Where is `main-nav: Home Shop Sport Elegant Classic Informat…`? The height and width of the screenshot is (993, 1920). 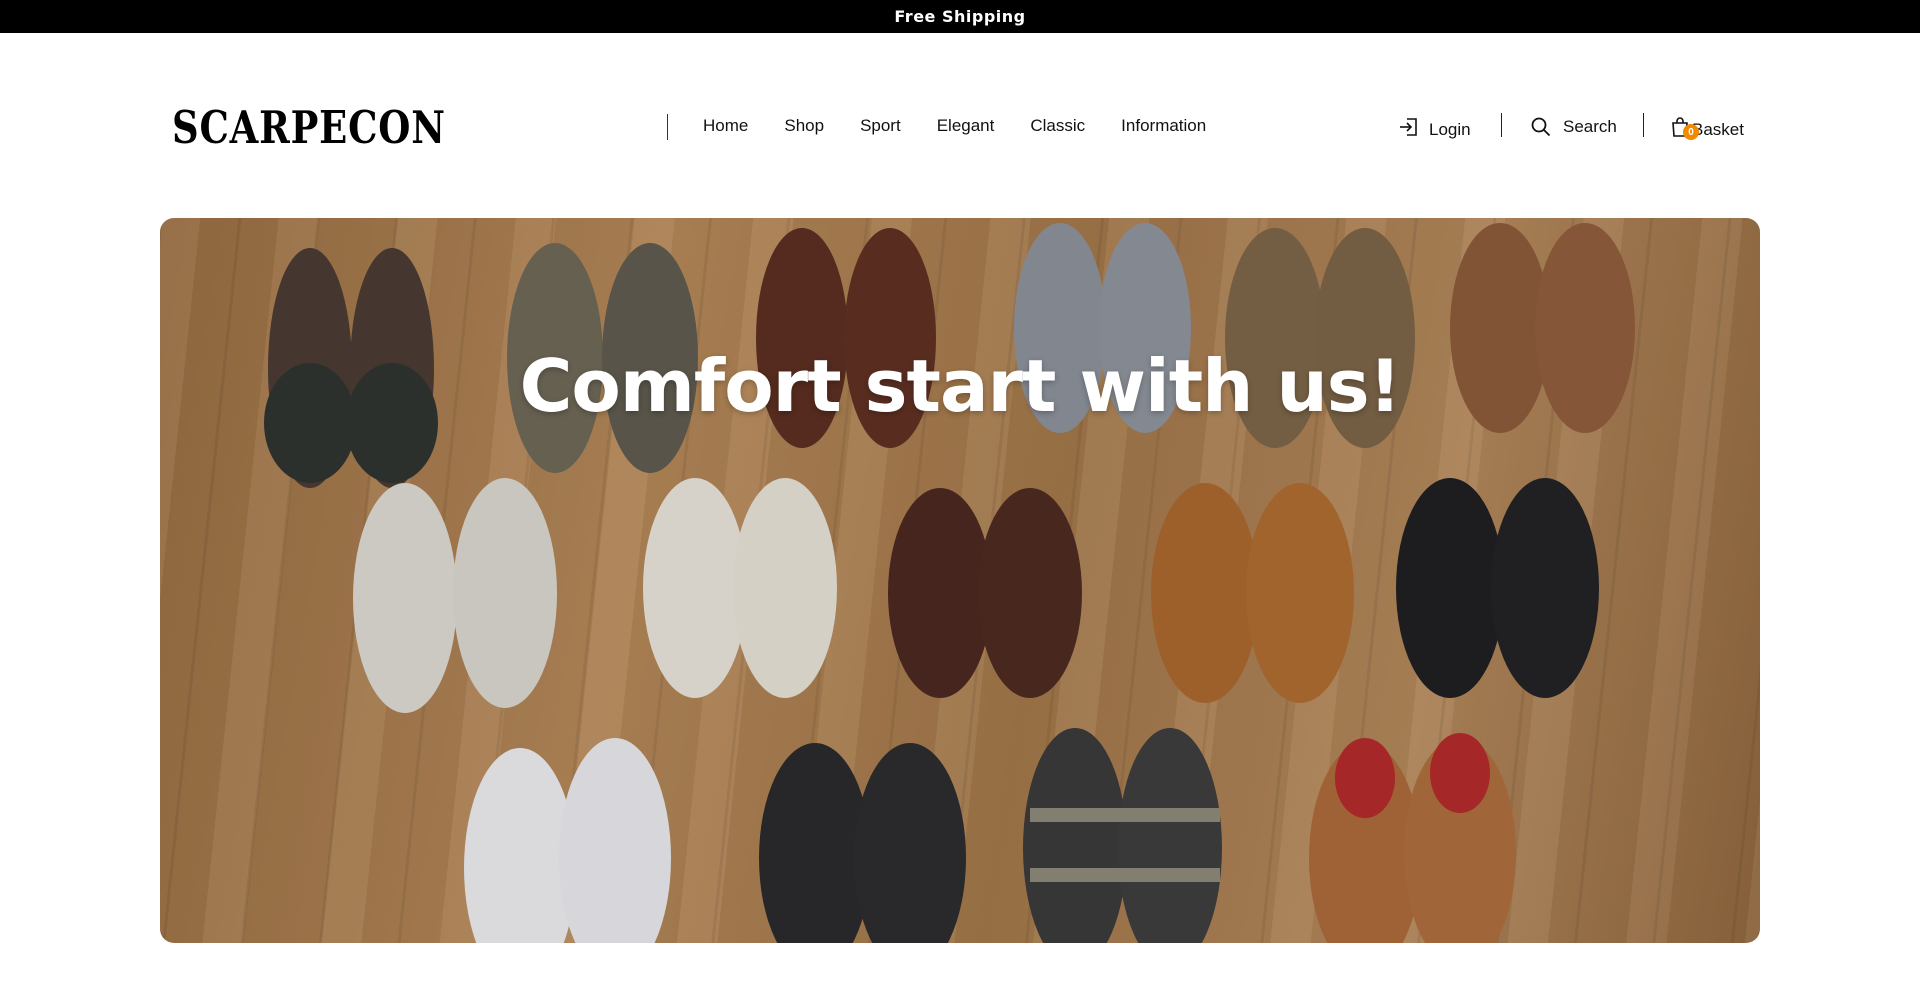 main-nav: Home Shop Sport Elegant Classic Informat… is located at coordinates (972, 126).